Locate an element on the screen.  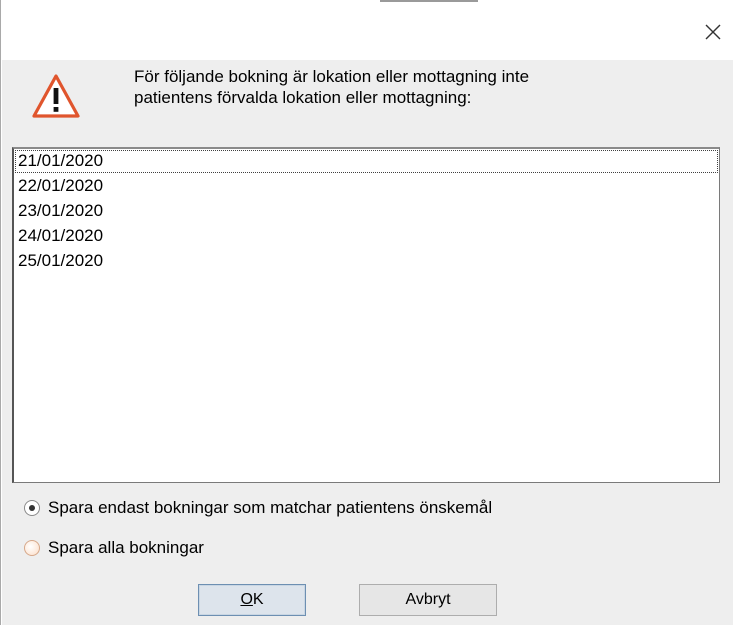
background-window-edge is located at coordinates (429, 1).